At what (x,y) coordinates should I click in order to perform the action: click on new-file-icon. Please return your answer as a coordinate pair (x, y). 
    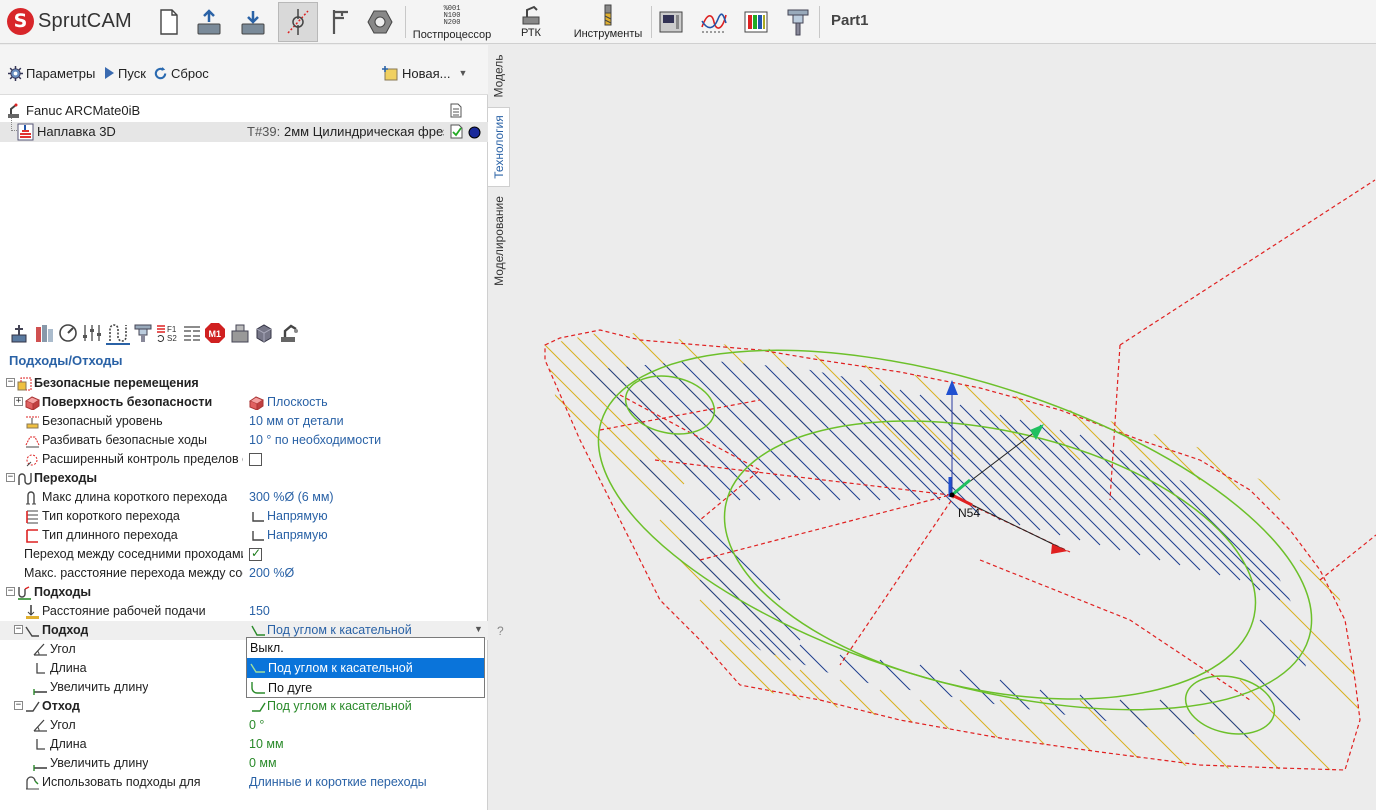
    Looking at the image, I should click on (169, 22).